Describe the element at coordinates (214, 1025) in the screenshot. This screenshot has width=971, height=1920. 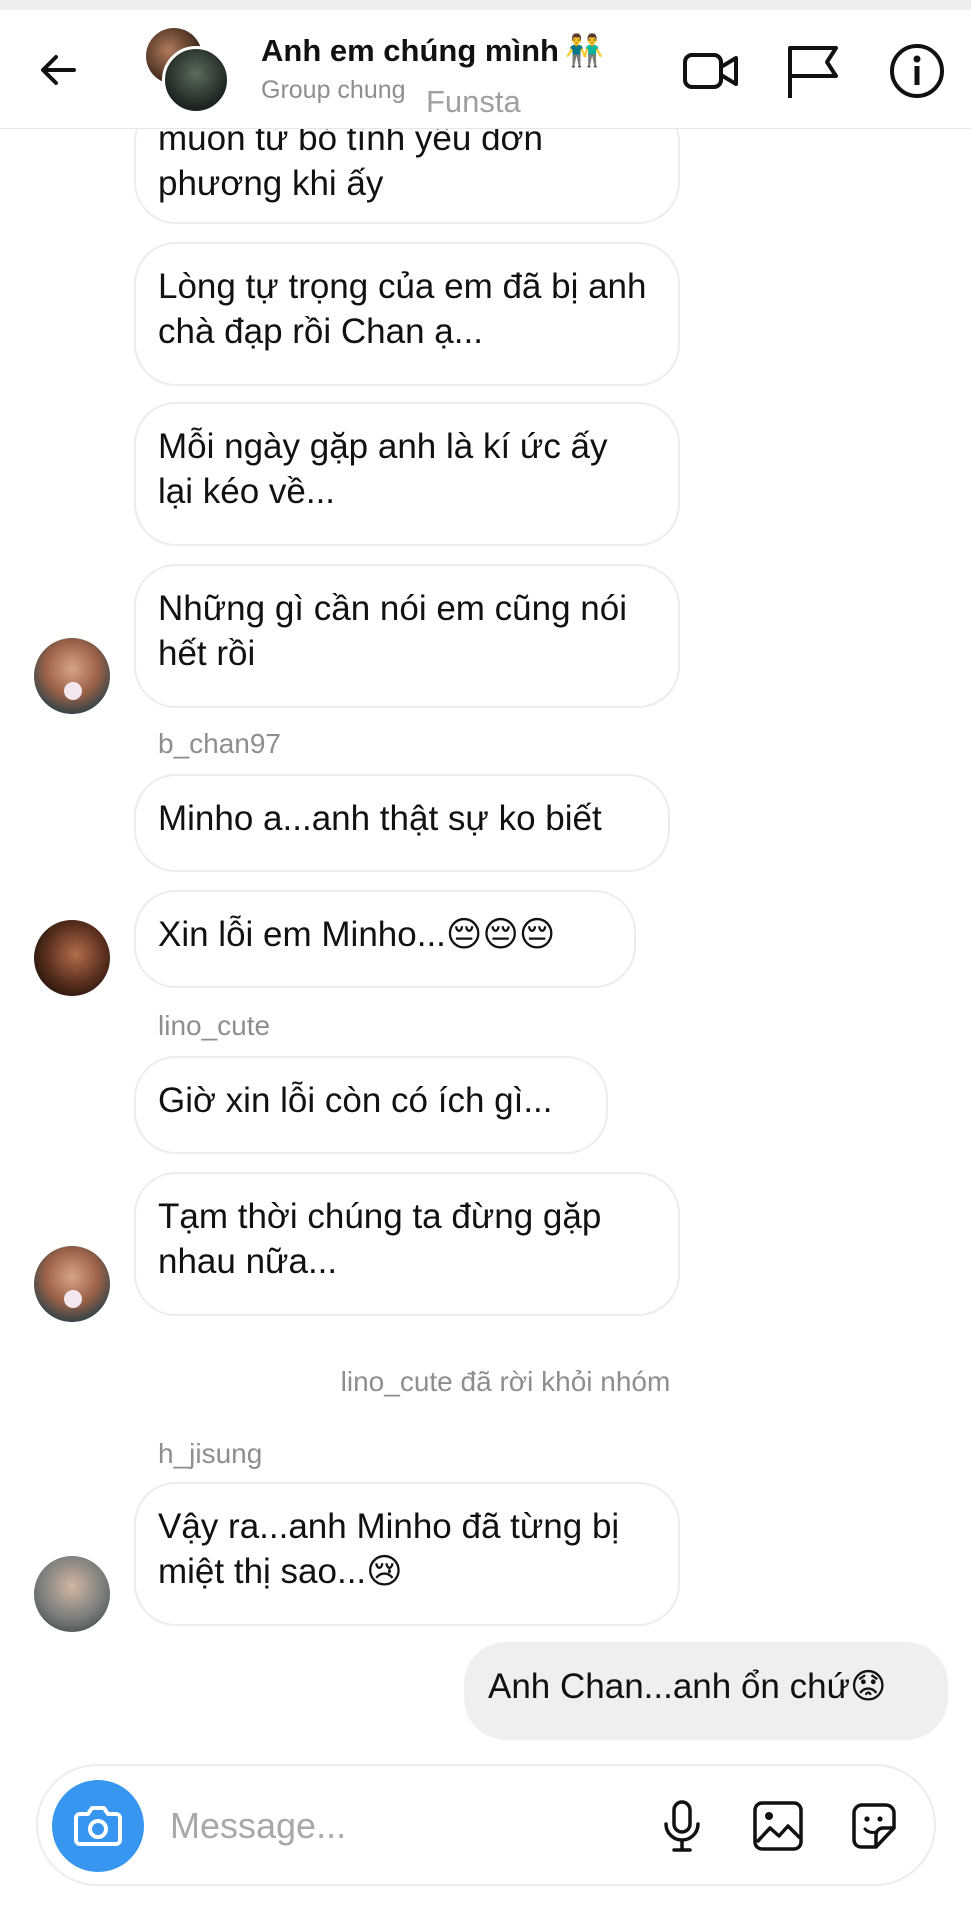
I see `sender-name: lino_cute` at that location.